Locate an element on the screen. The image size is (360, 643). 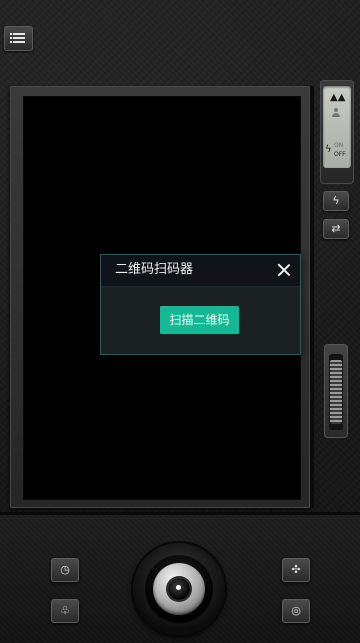
zoom-wheel-handle is located at coordinates (336, 392).